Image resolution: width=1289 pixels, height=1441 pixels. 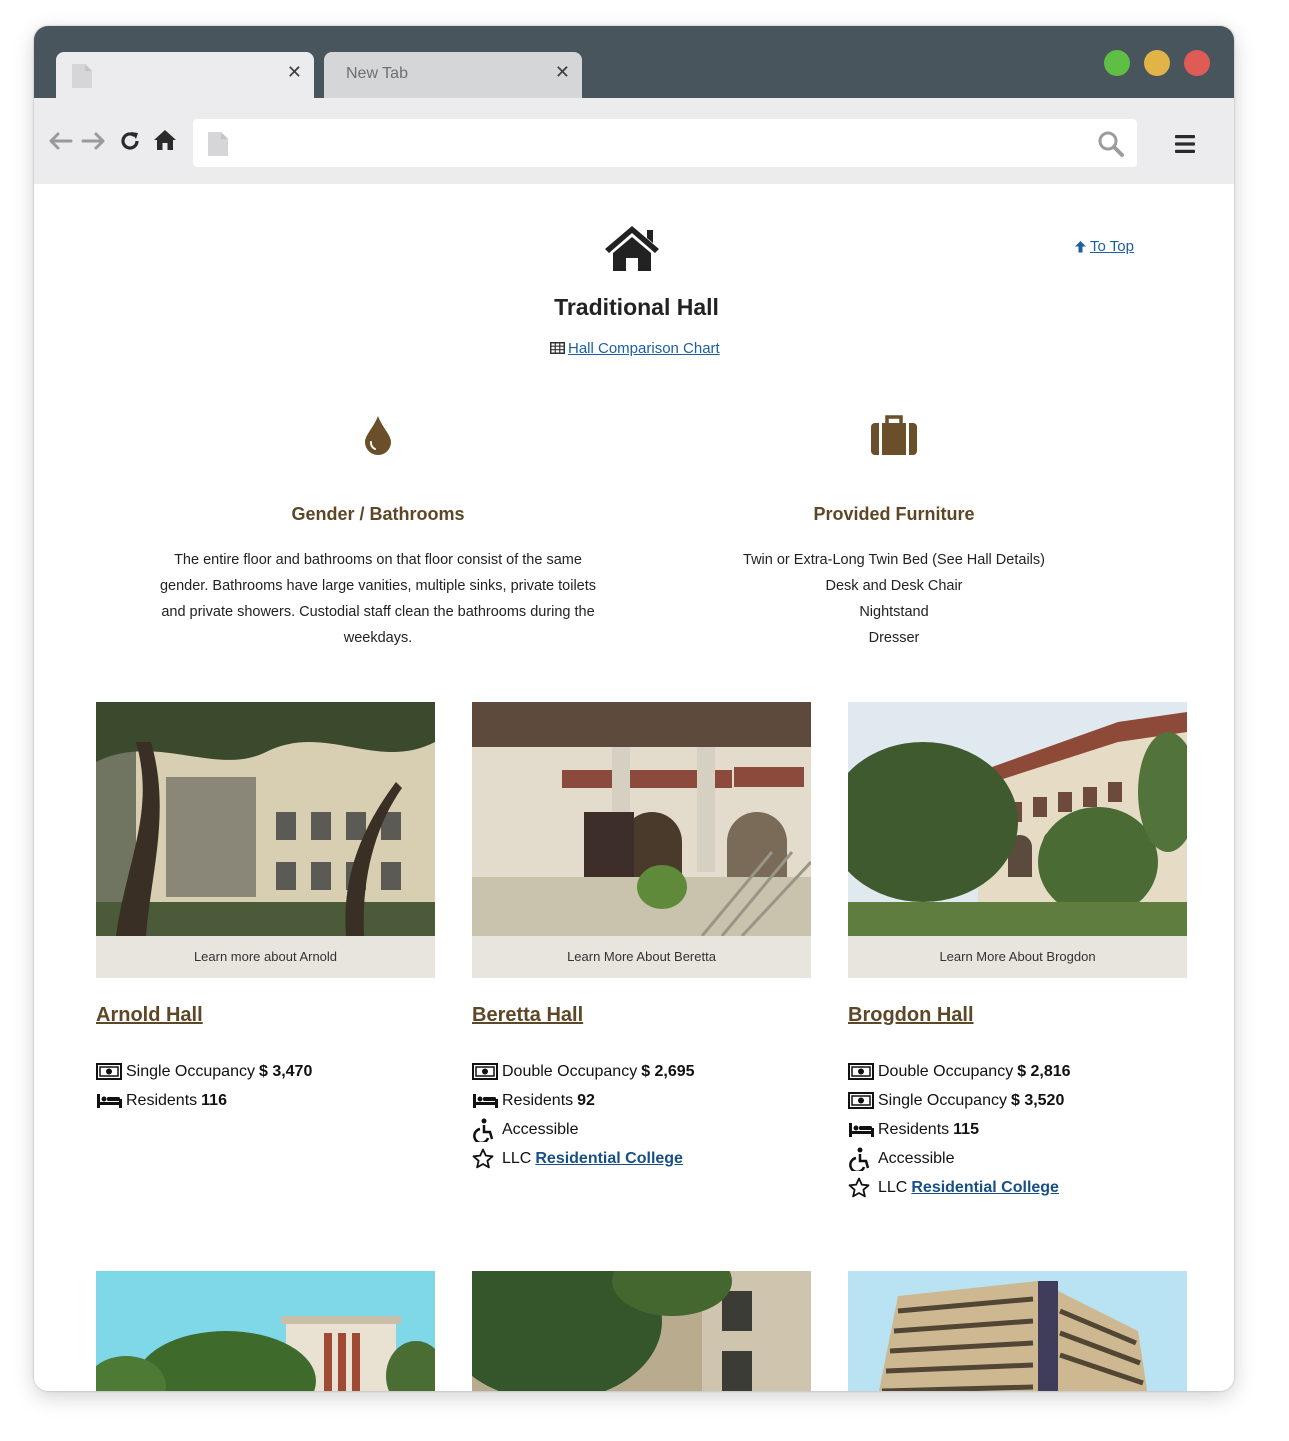 What do you see at coordinates (540, 1129) in the screenshot?
I see `accessible-label: Accessible` at bounding box center [540, 1129].